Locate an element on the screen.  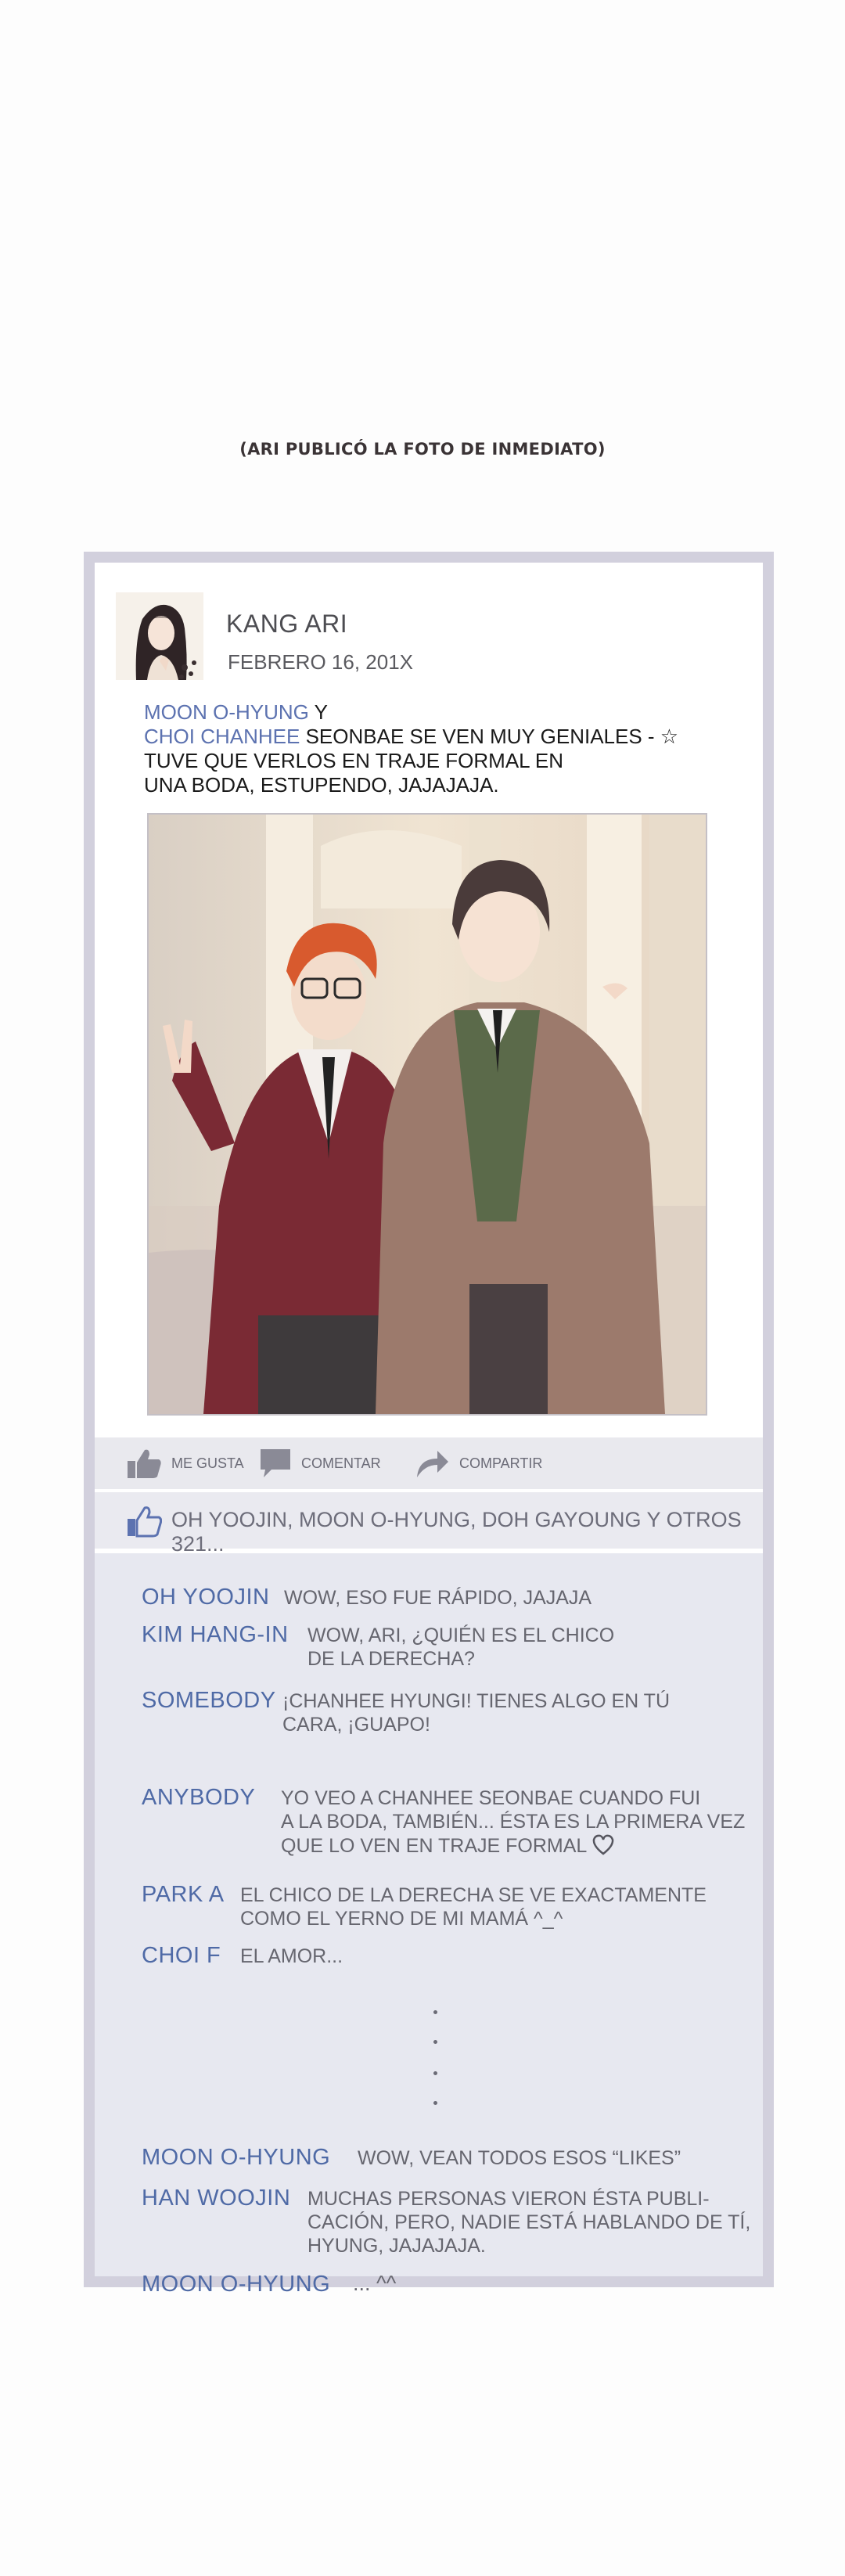
comment-text: WOW, ESO FUE RÁPIDO, JAJAJA is located at coordinates (438, 1598).